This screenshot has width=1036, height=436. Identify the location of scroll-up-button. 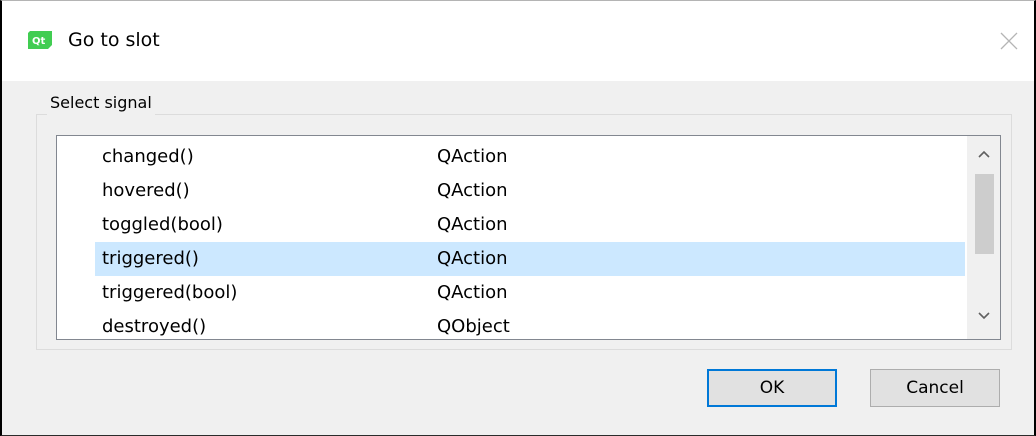
(983, 153).